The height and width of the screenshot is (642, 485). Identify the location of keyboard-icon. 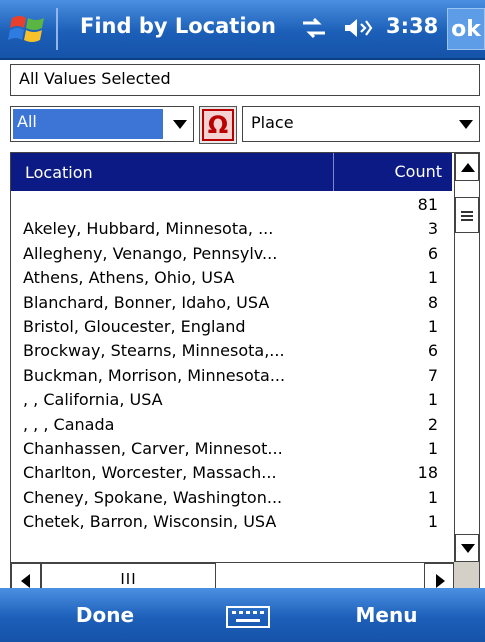
(248, 617).